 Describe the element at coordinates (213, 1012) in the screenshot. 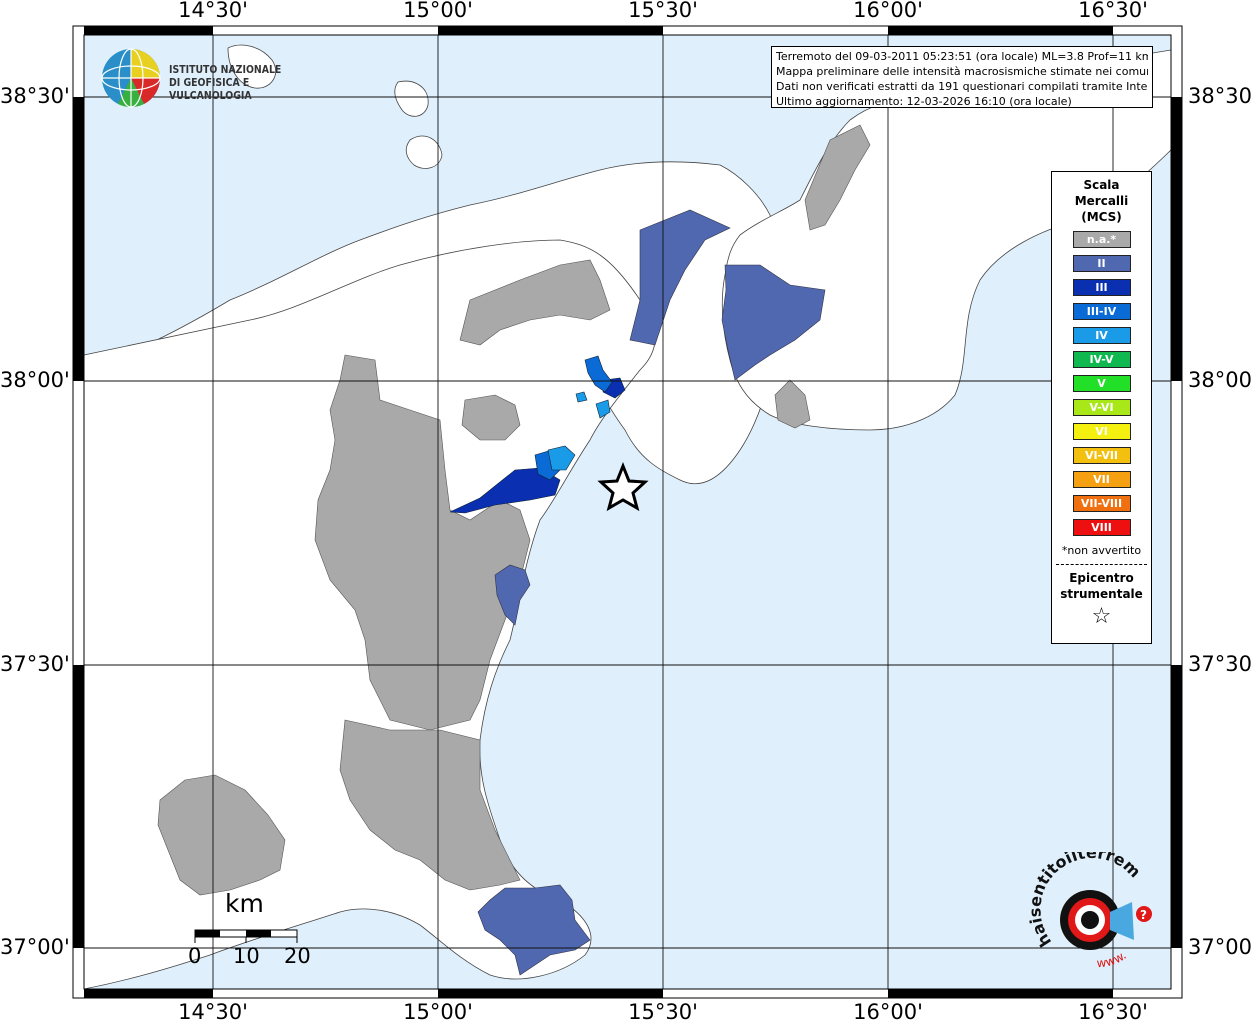

I see `lon-label-bottom-1: 14°30'` at that location.